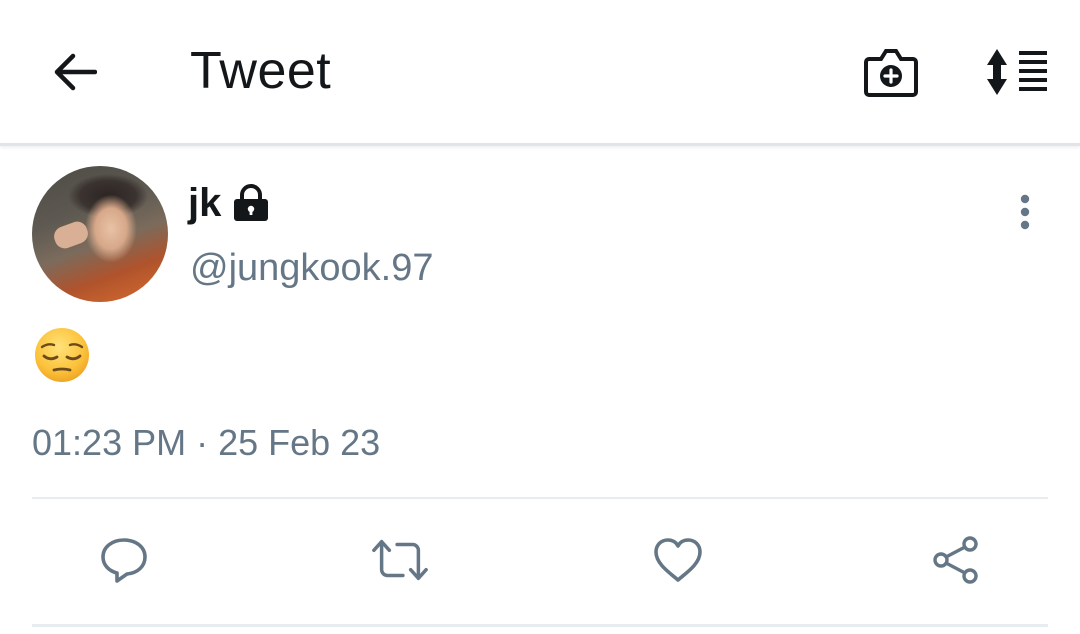 This screenshot has height=634, width=1080. I want to click on tweet-actions-bar, so click(540, 563).